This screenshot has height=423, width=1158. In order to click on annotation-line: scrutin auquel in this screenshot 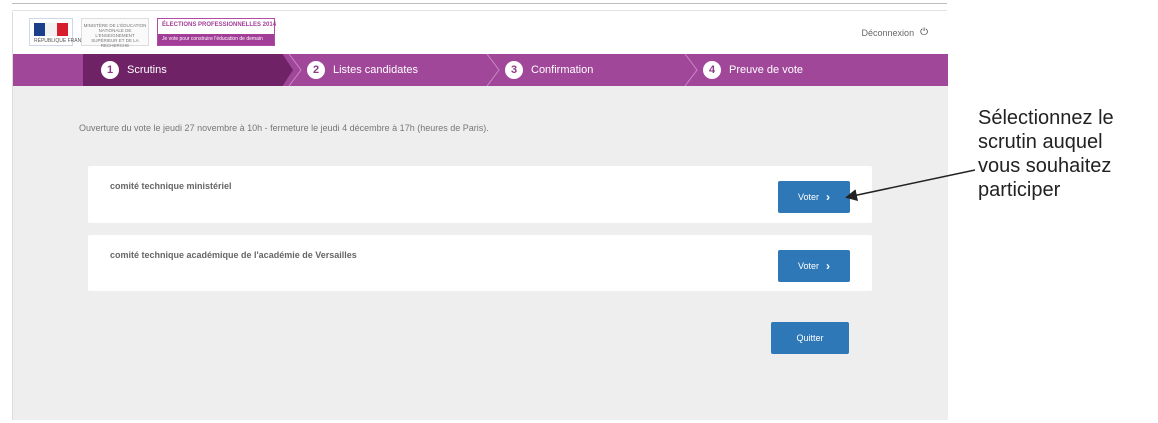, I will do `click(1040, 142)`.